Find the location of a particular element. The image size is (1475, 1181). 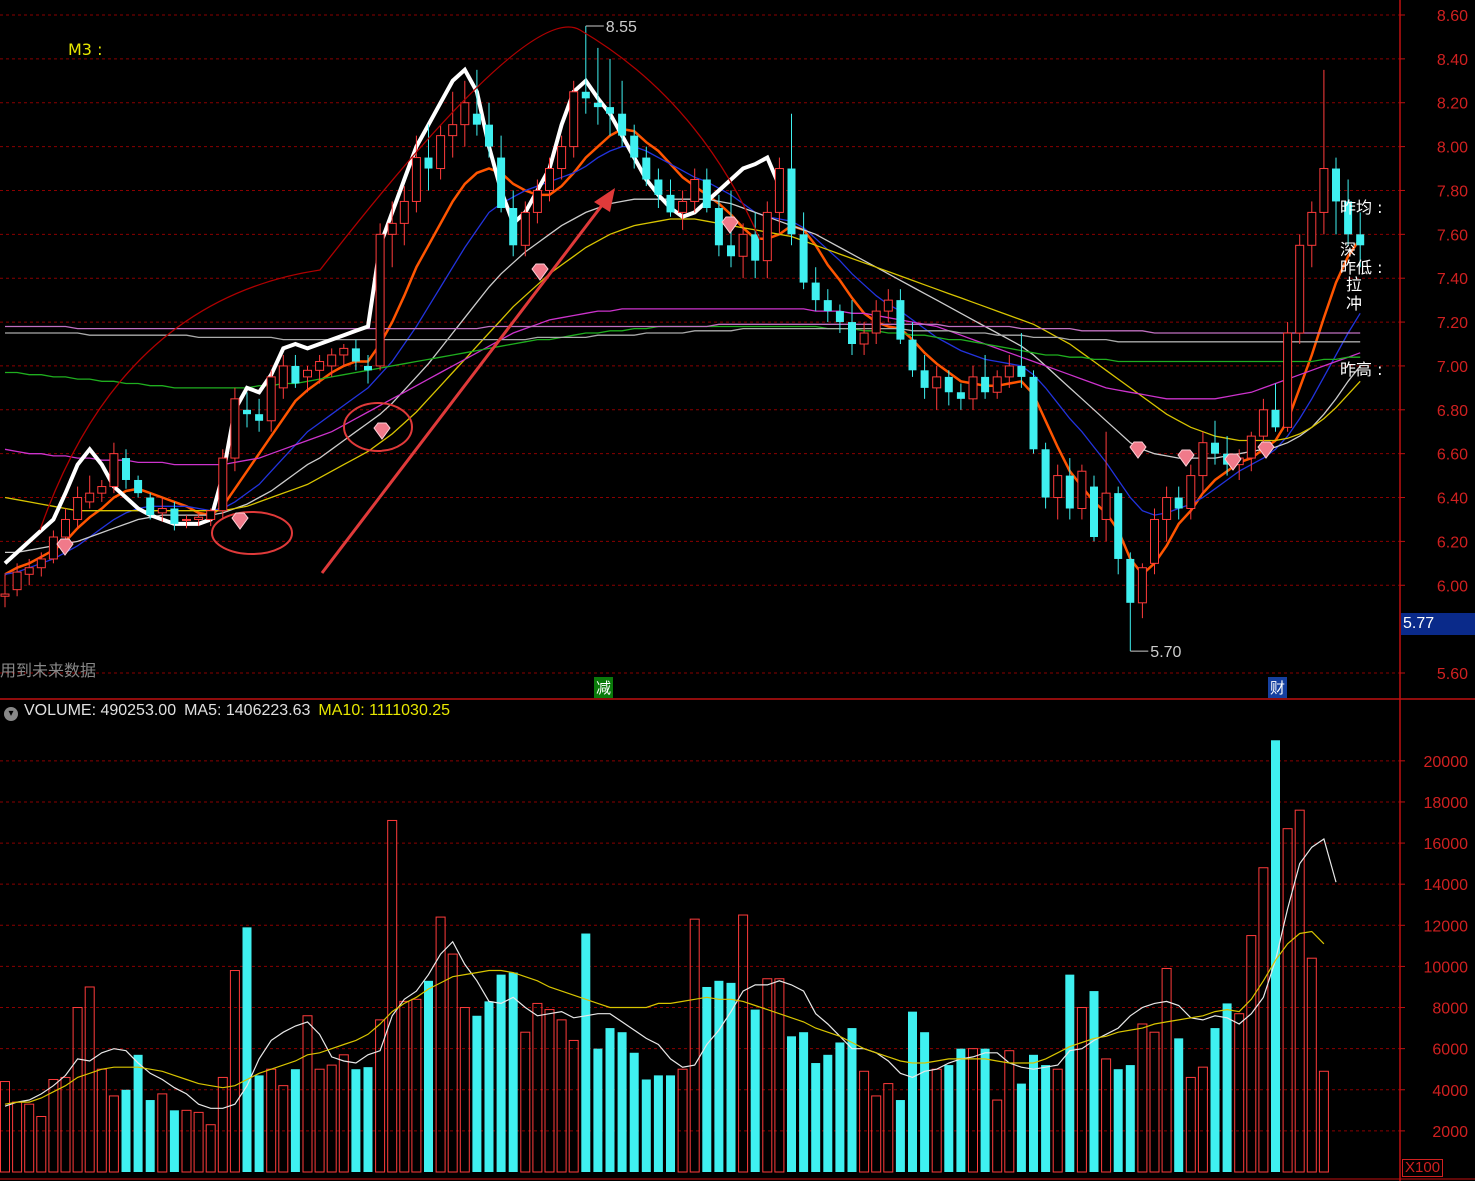

price-tick-label: 6.00 is located at coordinates (1452, 586).